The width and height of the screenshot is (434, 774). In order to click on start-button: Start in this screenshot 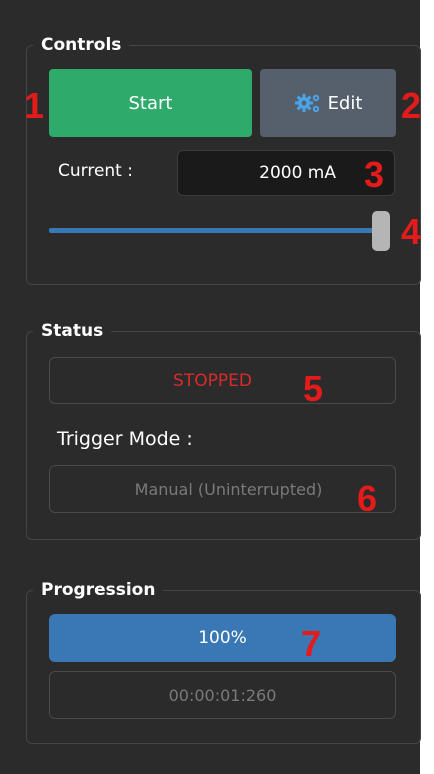, I will do `click(150, 103)`.